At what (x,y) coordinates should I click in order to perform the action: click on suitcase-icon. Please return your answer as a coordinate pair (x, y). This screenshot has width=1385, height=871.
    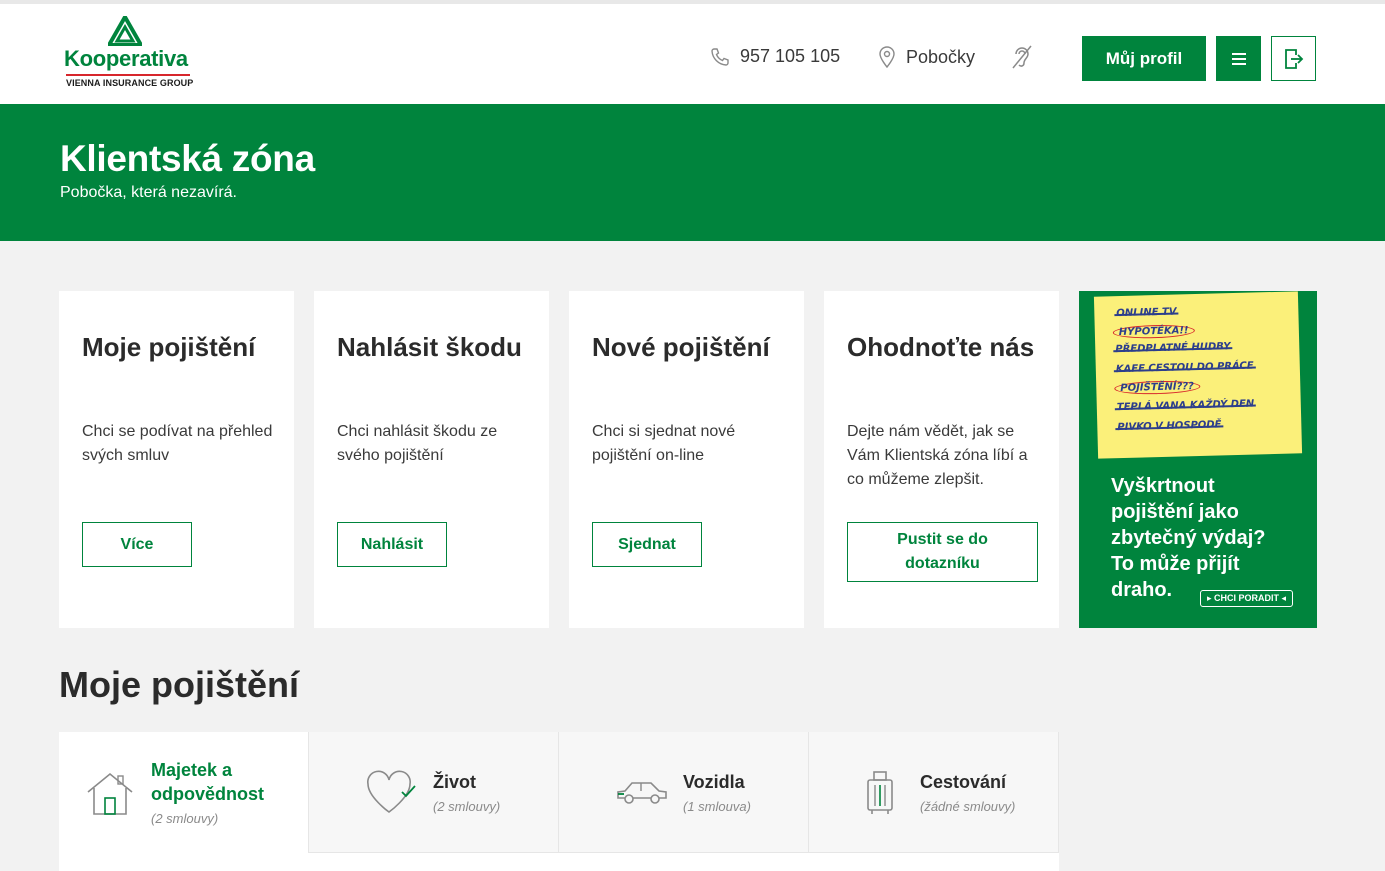
    Looking at the image, I should click on (880, 792).